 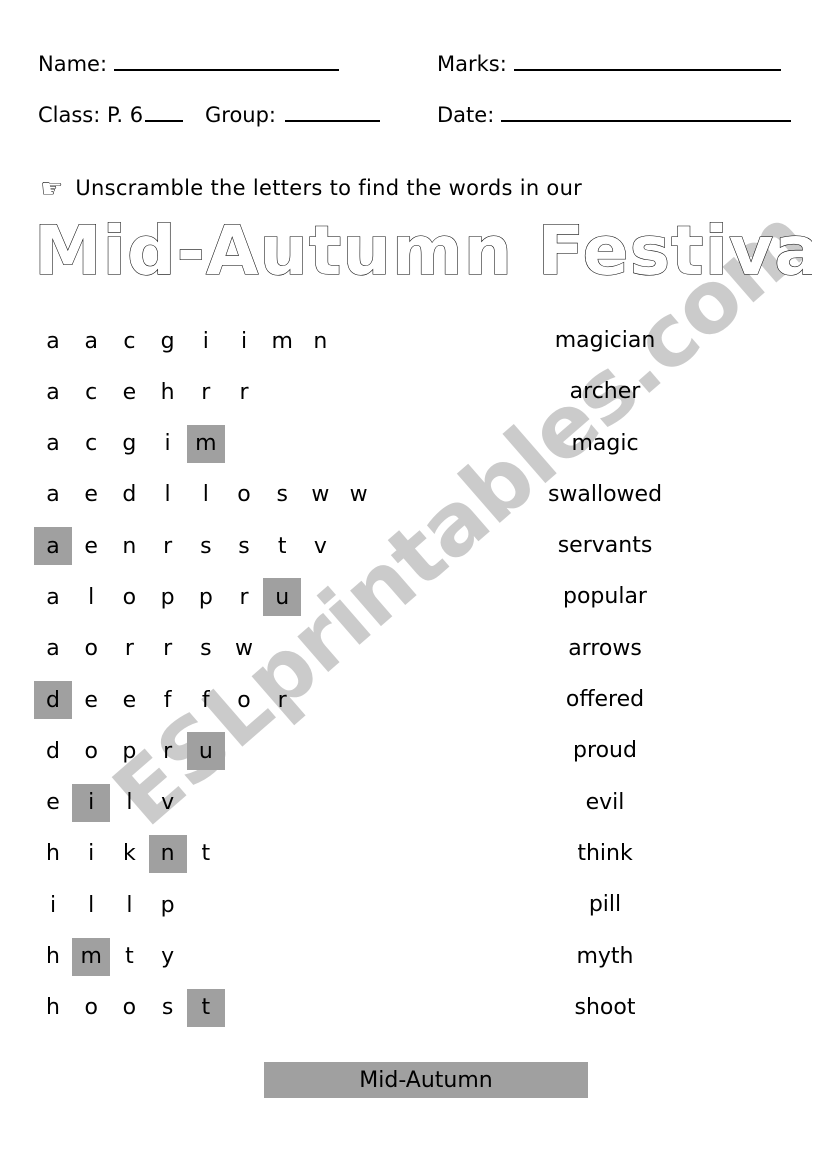 What do you see at coordinates (605, 546) in the screenshot?
I see `answer-word: servants` at bounding box center [605, 546].